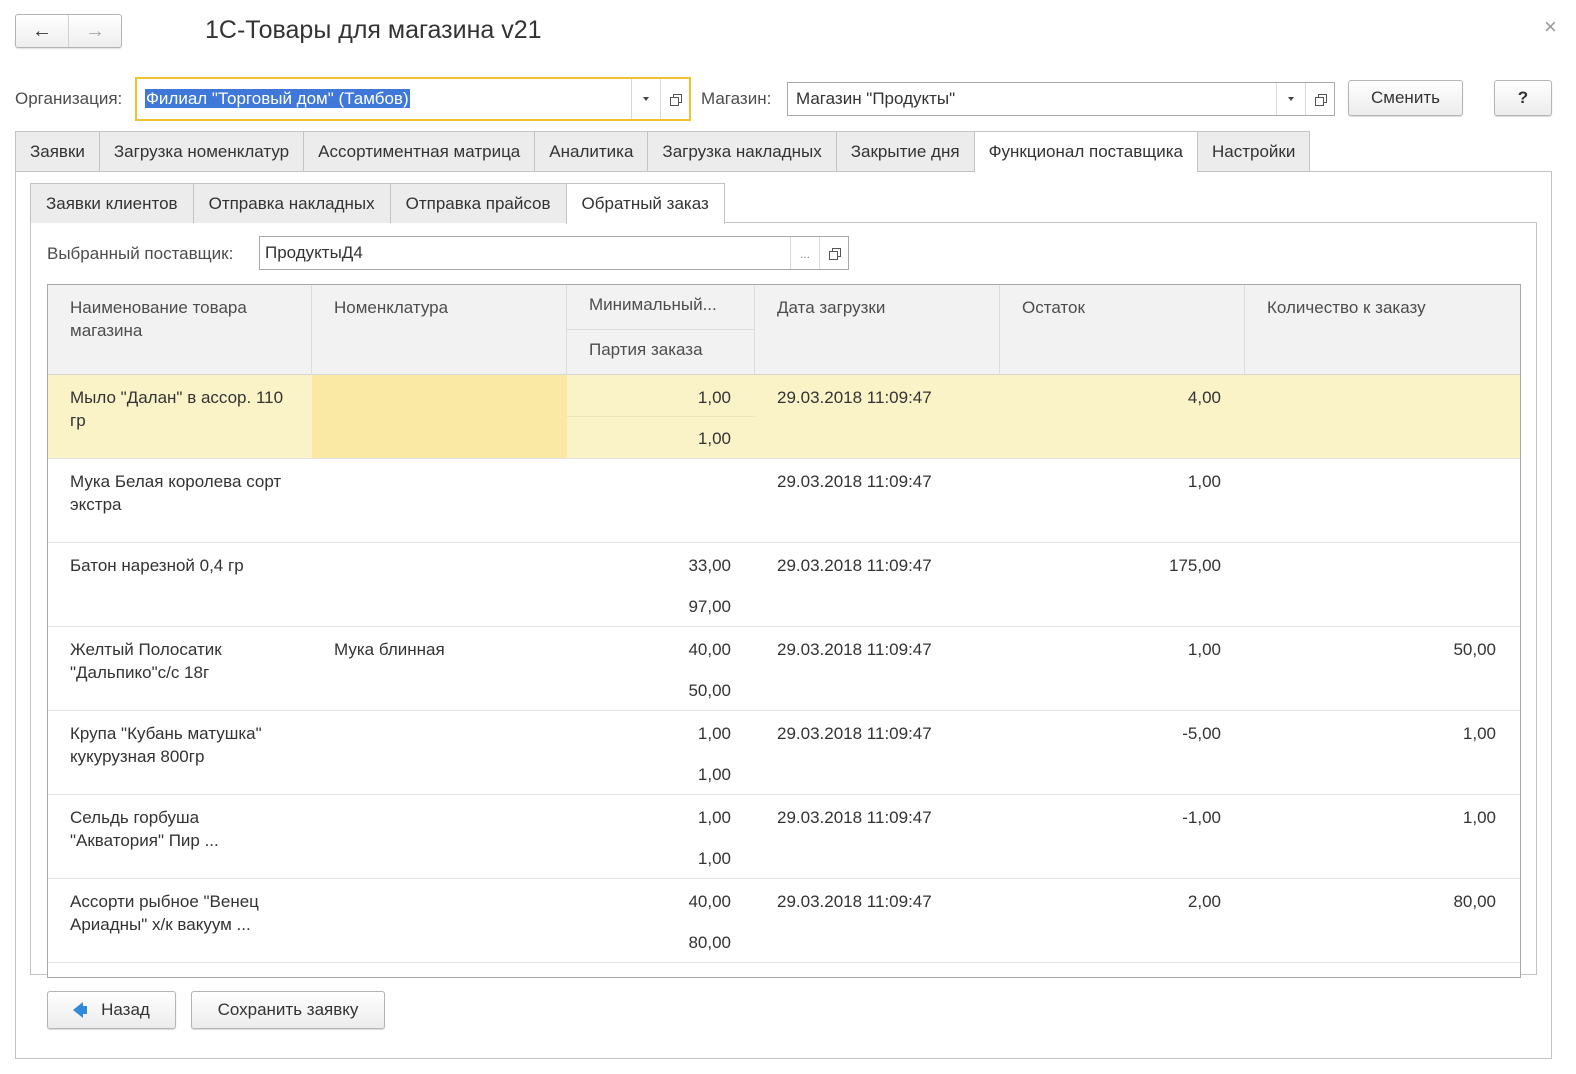 The width and height of the screenshot is (1576, 1074). I want to click on back-button: Назад, so click(111, 1010).